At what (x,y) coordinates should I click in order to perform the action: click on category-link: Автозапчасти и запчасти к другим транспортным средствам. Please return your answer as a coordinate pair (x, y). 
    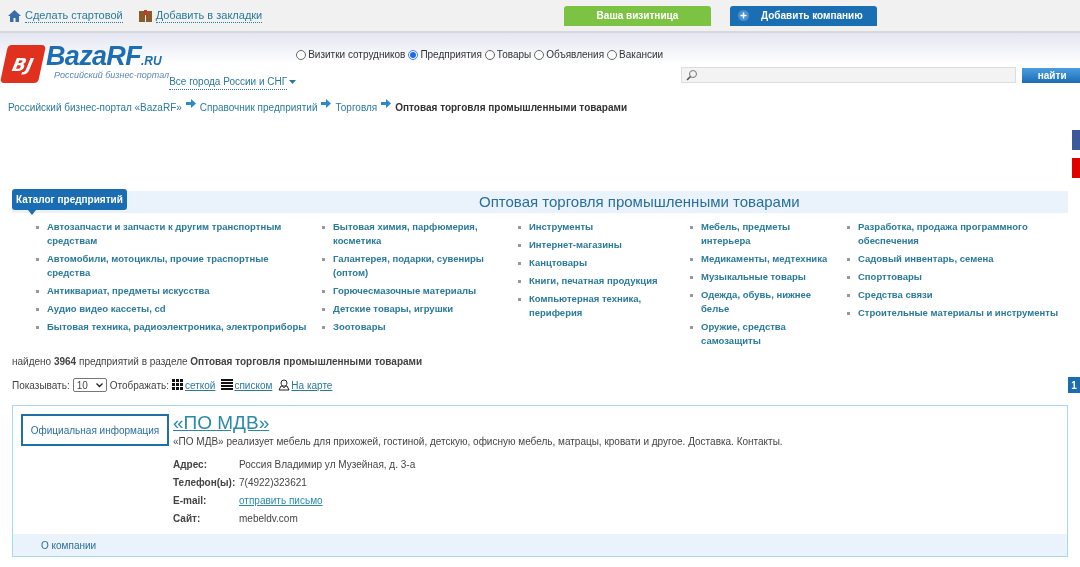
    Looking at the image, I should click on (180, 234).